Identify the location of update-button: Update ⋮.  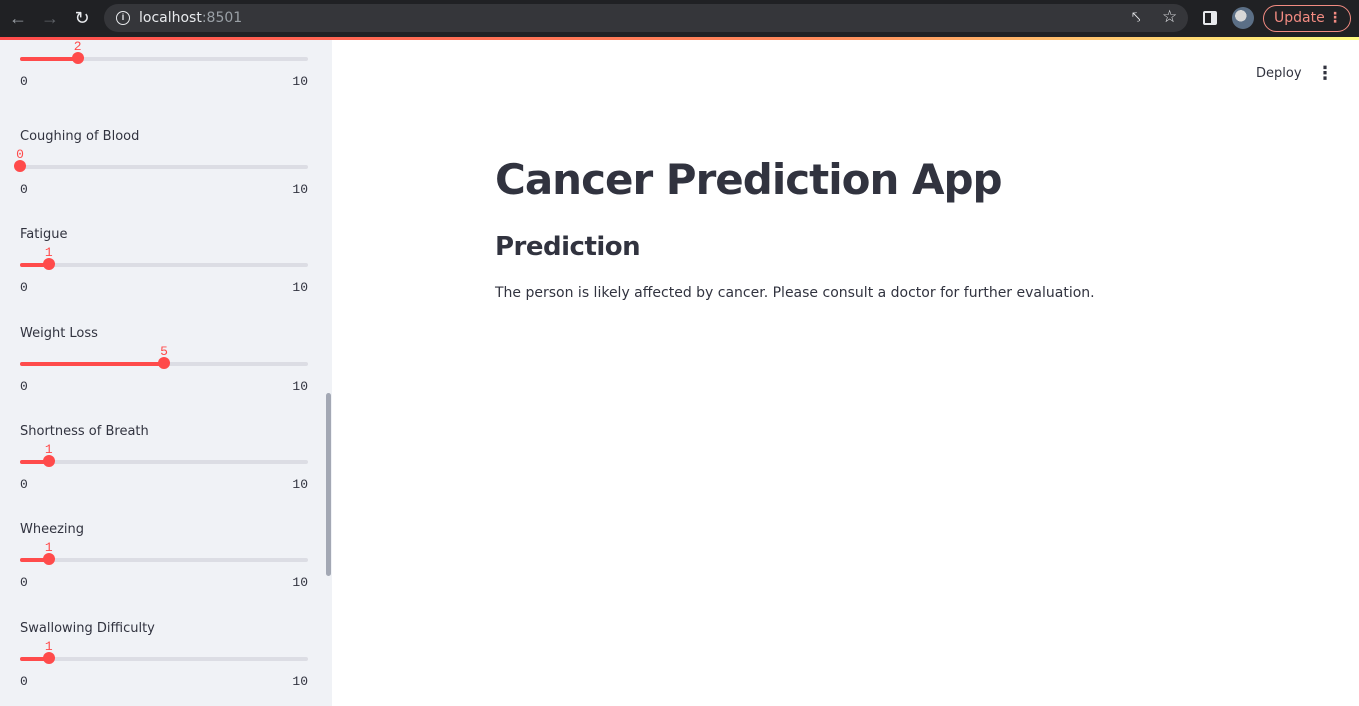
(1307, 18).